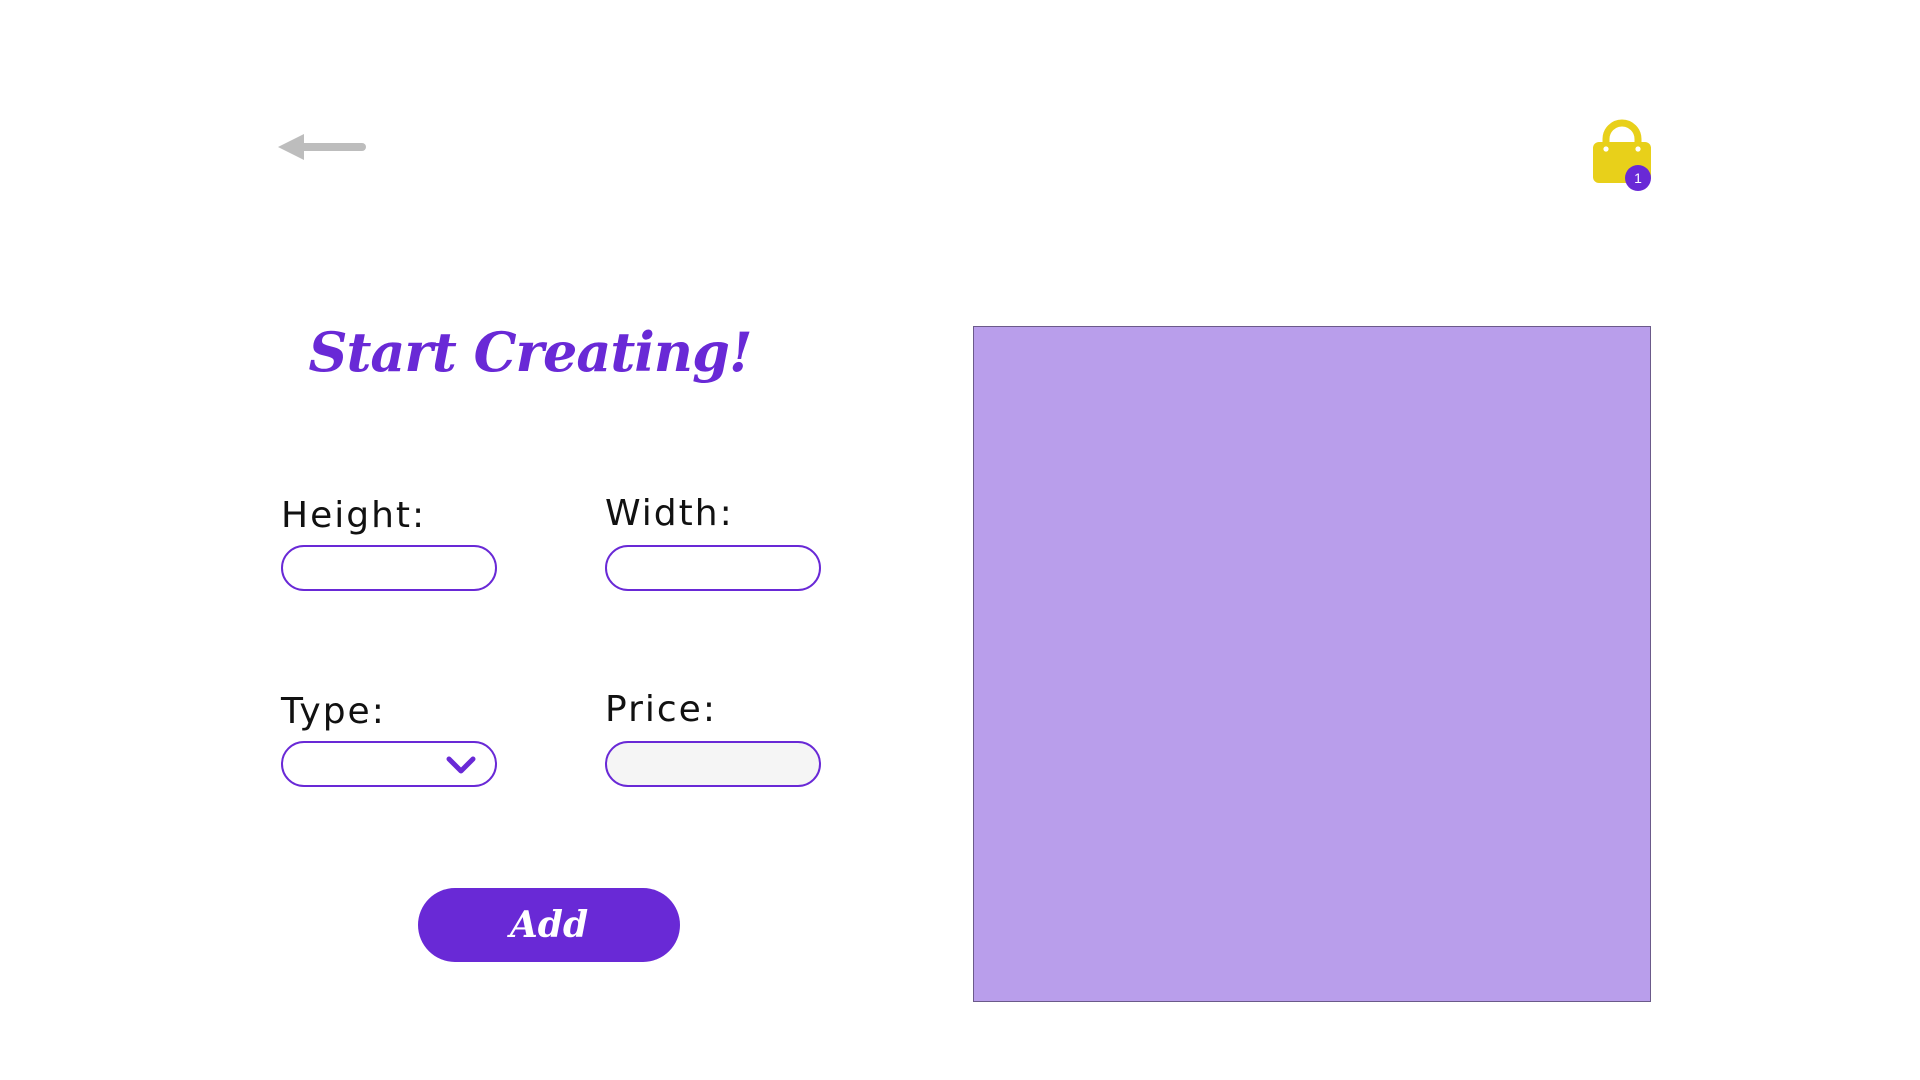 The image size is (1920, 1080). Describe the element at coordinates (530, 352) in the screenshot. I see `page-title: Start Creating!` at that location.